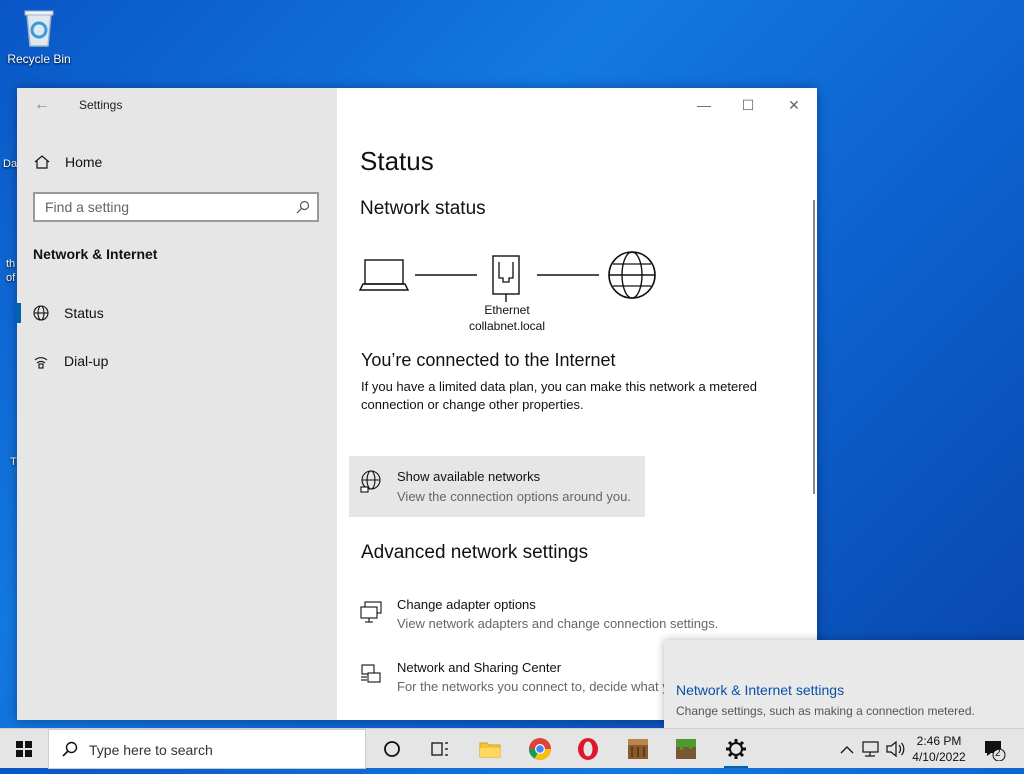 The width and height of the screenshot is (1024, 774). Describe the element at coordinates (760, 690) in the screenshot. I see `toast-title: Network & Internet settings` at that location.